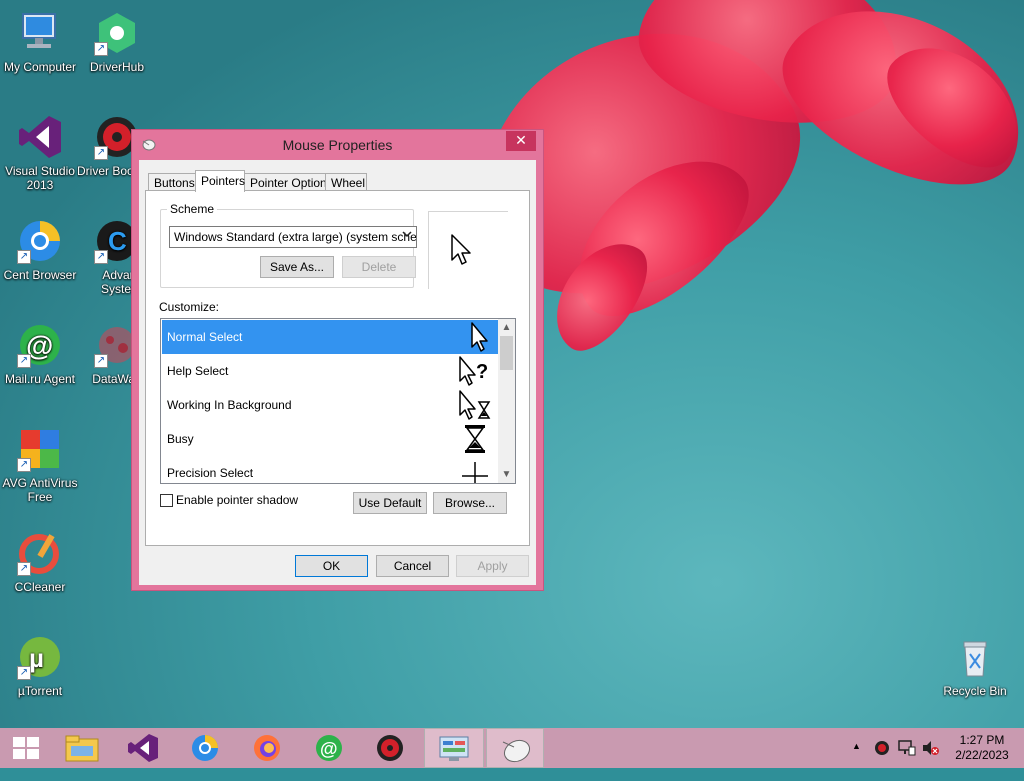 This screenshot has height=781, width=1024. What do you see at coordinates (331, 566) in the screenshot?
I see `ok-button: OK` at bounding box center [331, 566].